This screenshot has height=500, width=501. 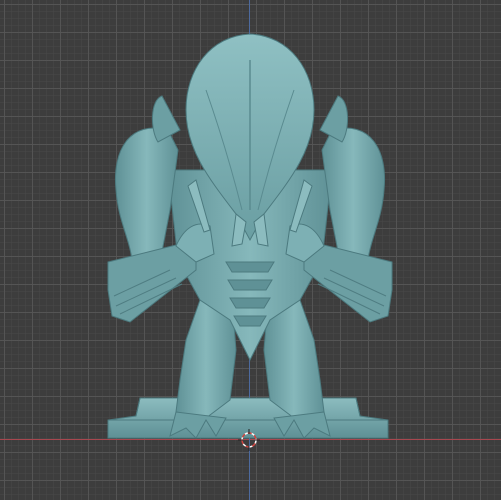 What do you see at coordinates (249, 440) in the screenshot?
I see `3d-cursor-icon` at bounding box center [249, 440].